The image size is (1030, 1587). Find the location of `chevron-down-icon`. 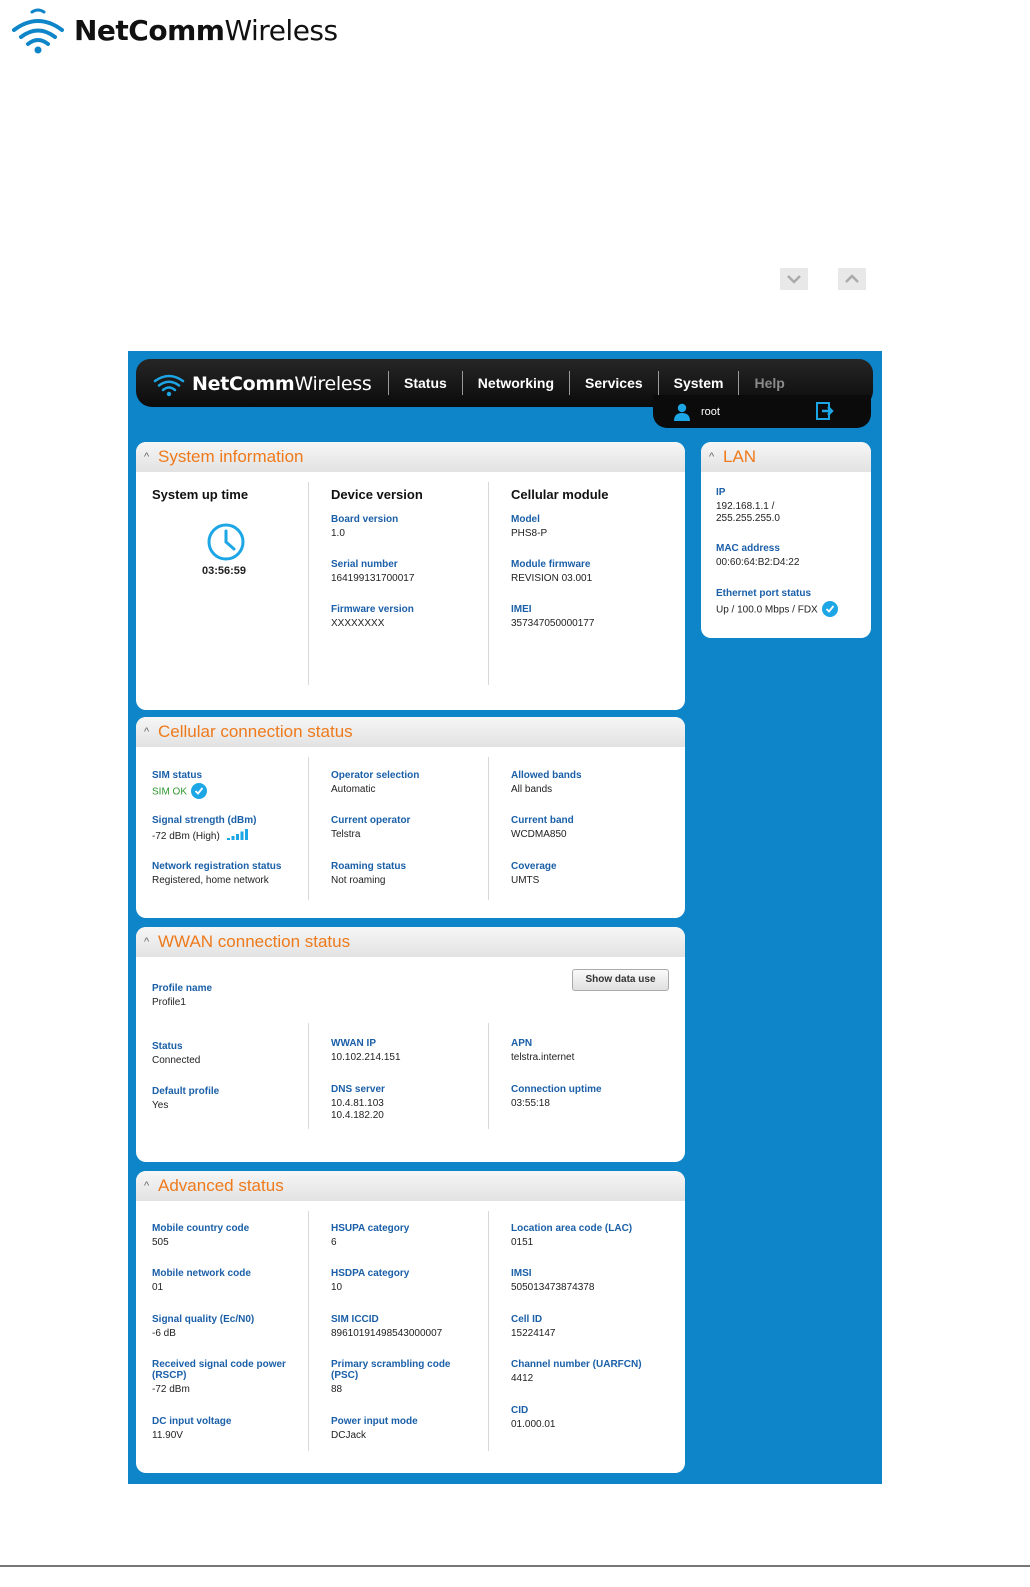

chevron-down-icon is located at coordinates (794, 279).